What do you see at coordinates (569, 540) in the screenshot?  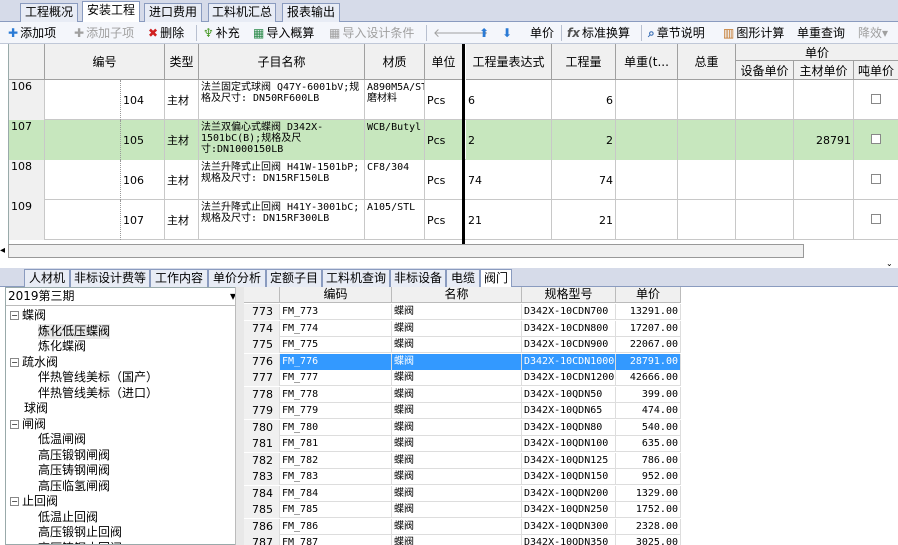 I see `list-spec: D342X-10QDN350` at bounding box center [569, 540].